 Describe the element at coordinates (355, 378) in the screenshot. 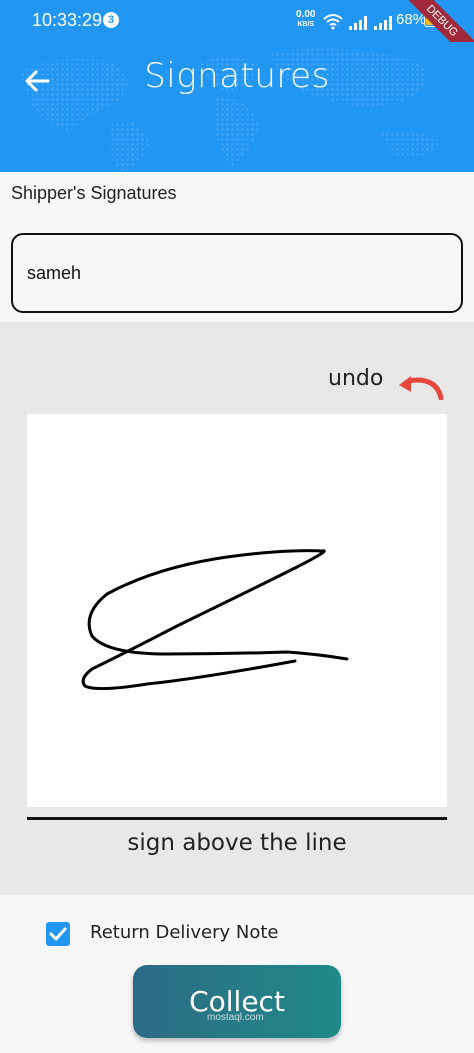

I see `undo-label: undo` at that location.